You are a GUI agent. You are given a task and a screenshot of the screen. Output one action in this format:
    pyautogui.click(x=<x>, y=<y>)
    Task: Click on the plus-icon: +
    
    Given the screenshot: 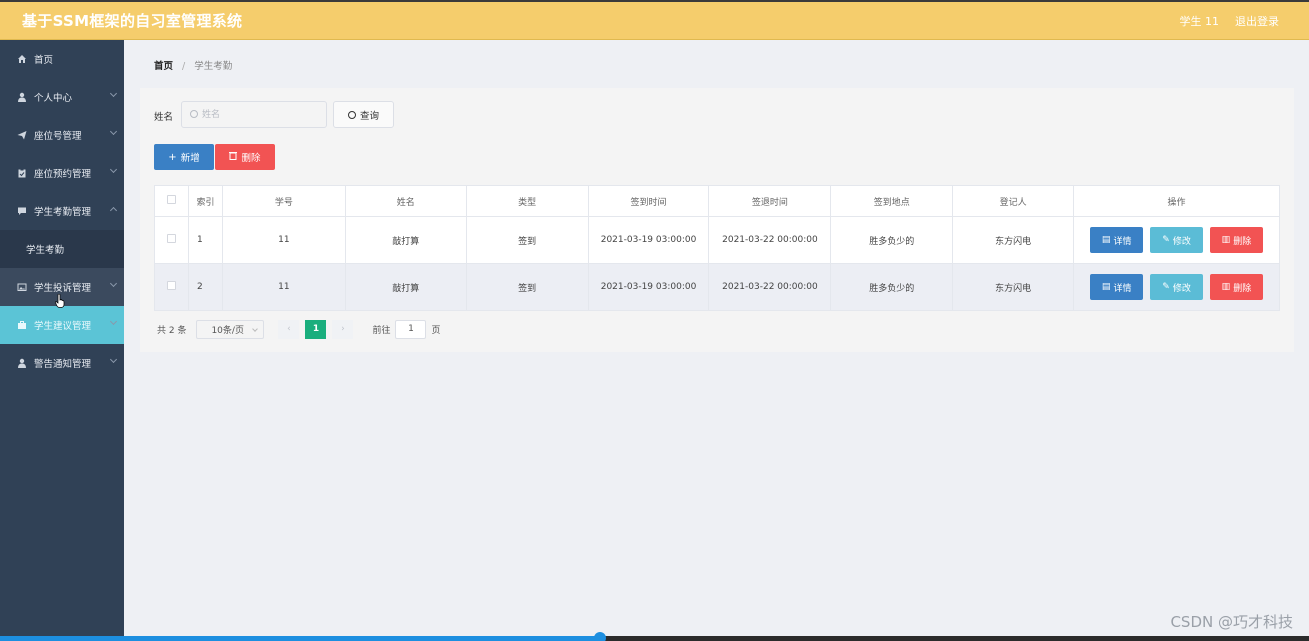 What is the action you would take?
    pyautogui.click(x=172, y=157)
    